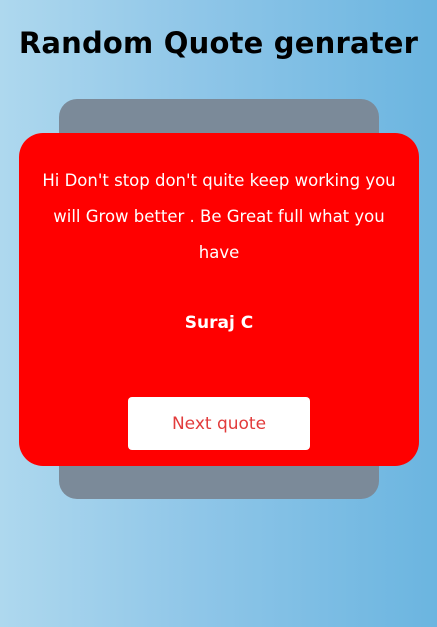 Image resolution: width=437 pixels, height=627 pixels. What do you see at coordinates (219, 323) in the screenshot?
I see `quote-author: Suraj C` at bounding box center [219, 323].